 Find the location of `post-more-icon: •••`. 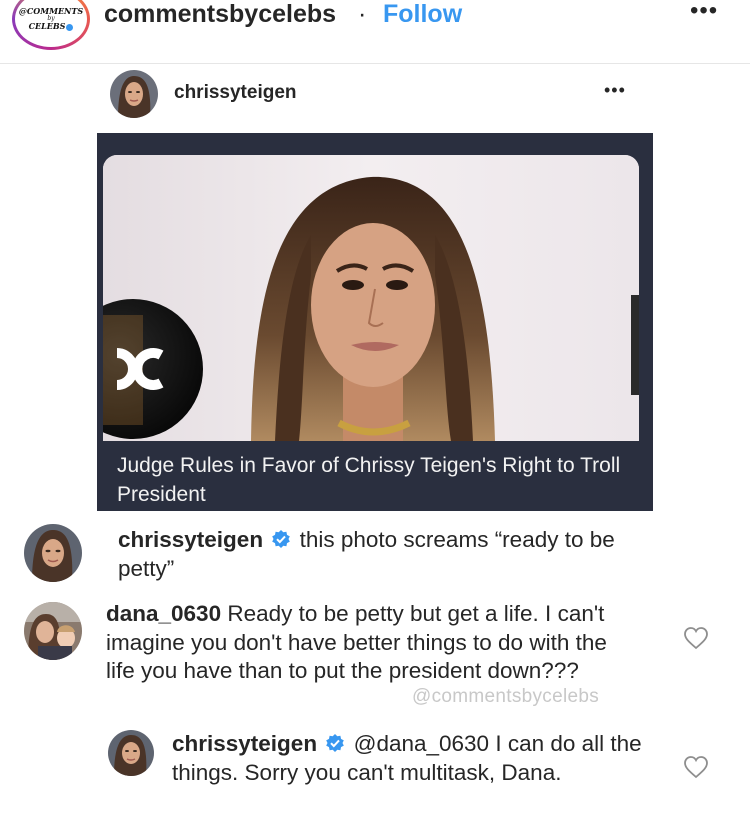

post-more-icon: ••• is located at coordinates (615, 90).